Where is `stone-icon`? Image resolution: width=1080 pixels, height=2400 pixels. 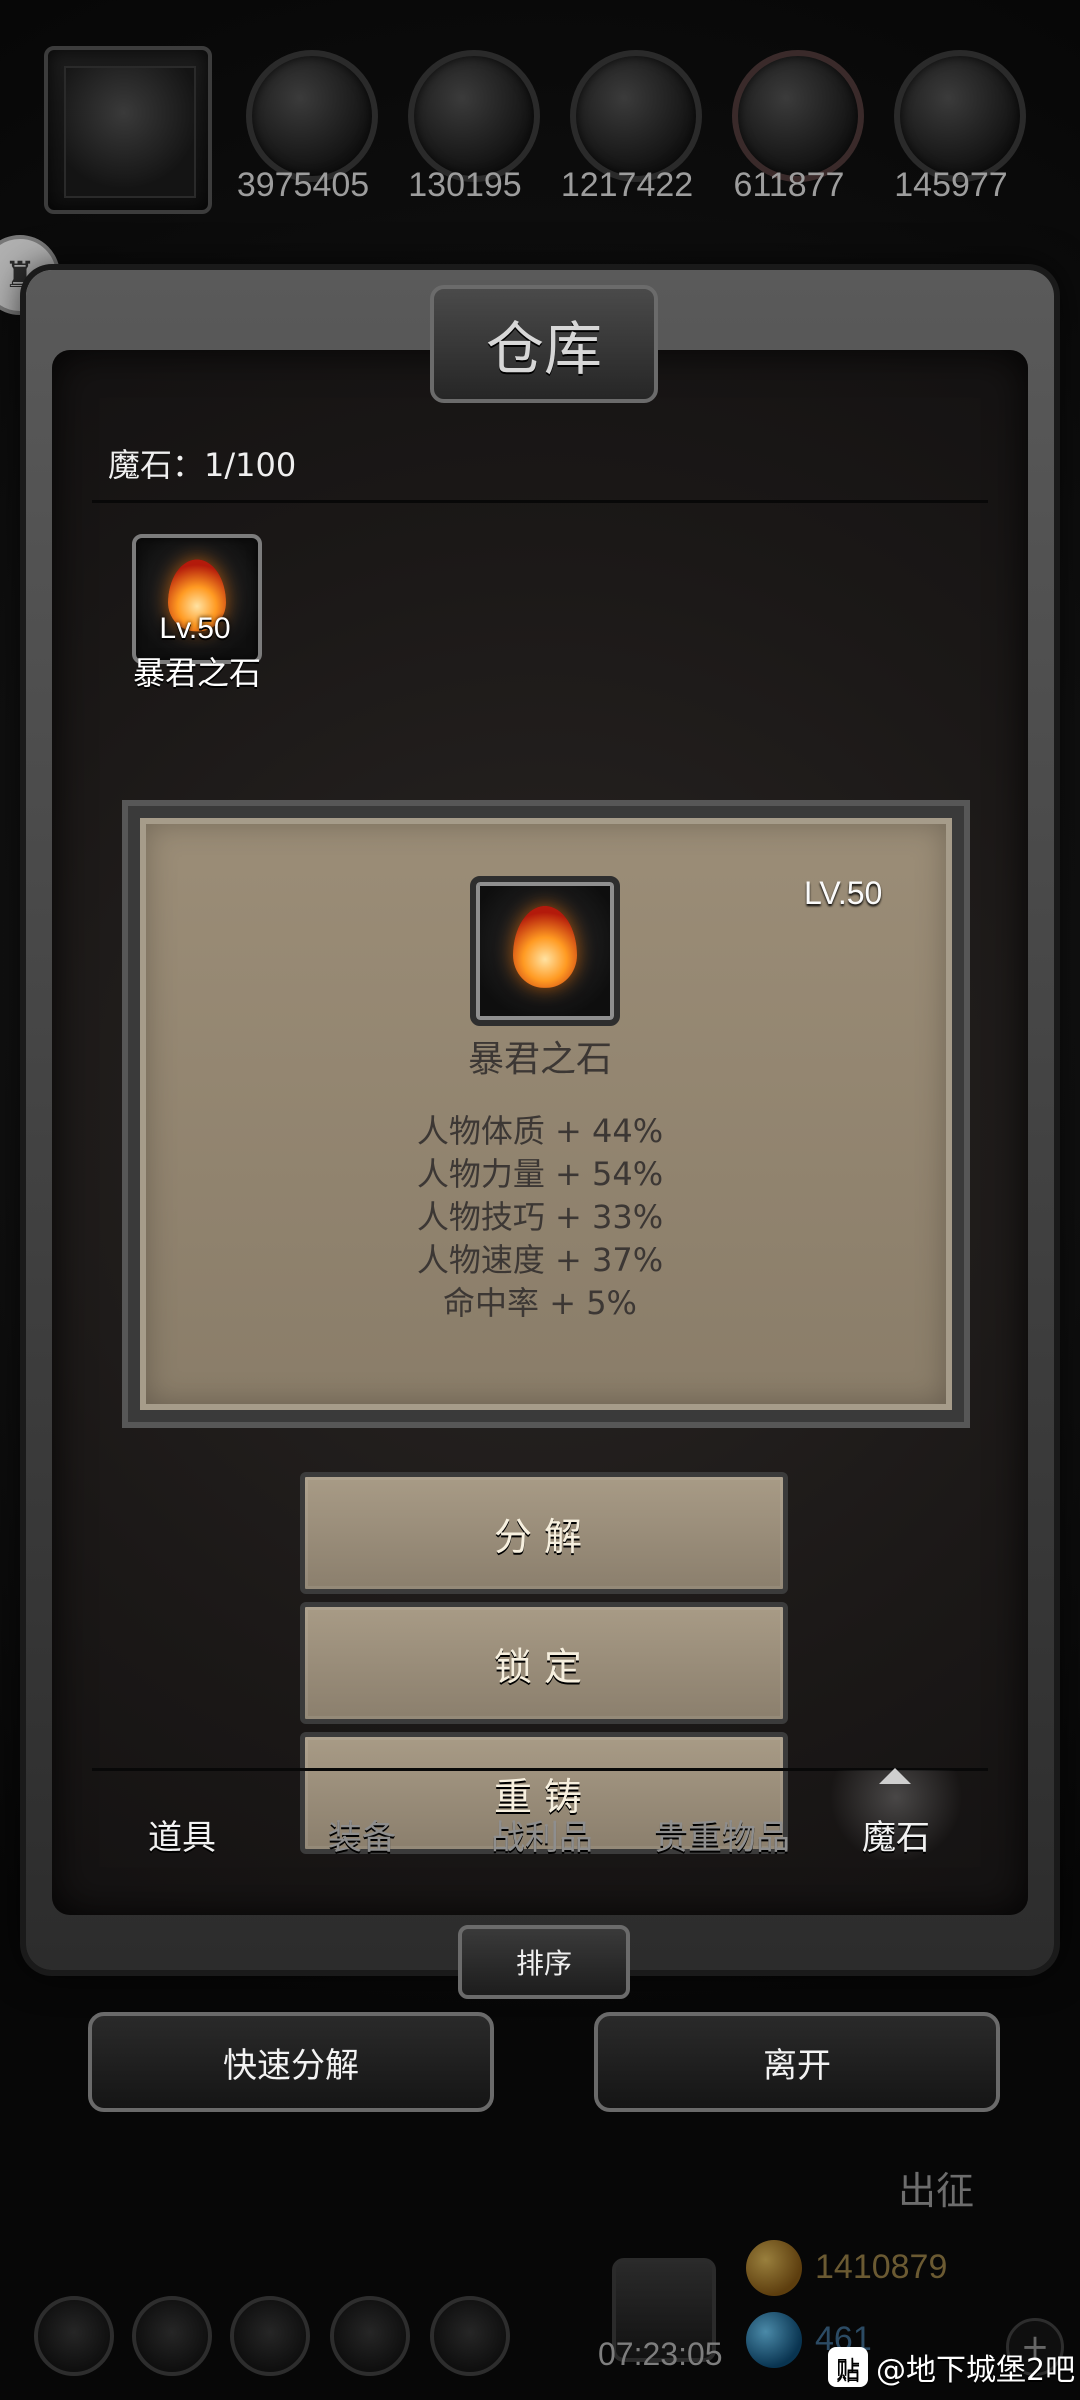
stone-icon is located at coordinates (960, 116).